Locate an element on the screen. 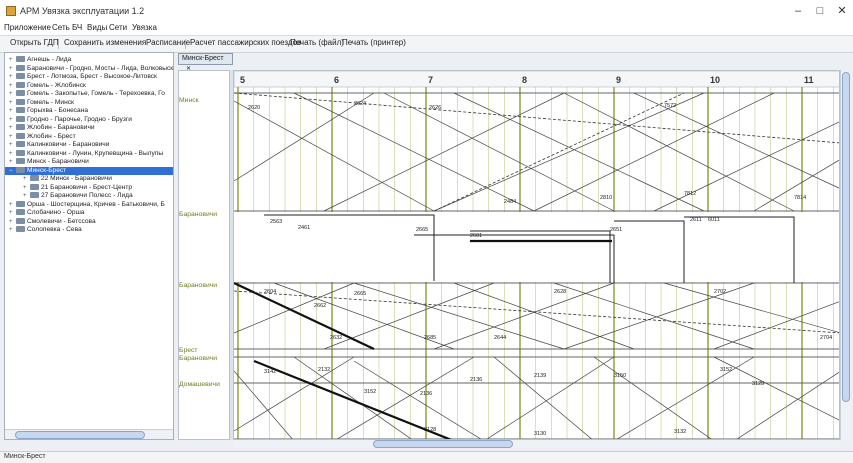  train-number-label: 2484 is located at coordinates (510, 202).